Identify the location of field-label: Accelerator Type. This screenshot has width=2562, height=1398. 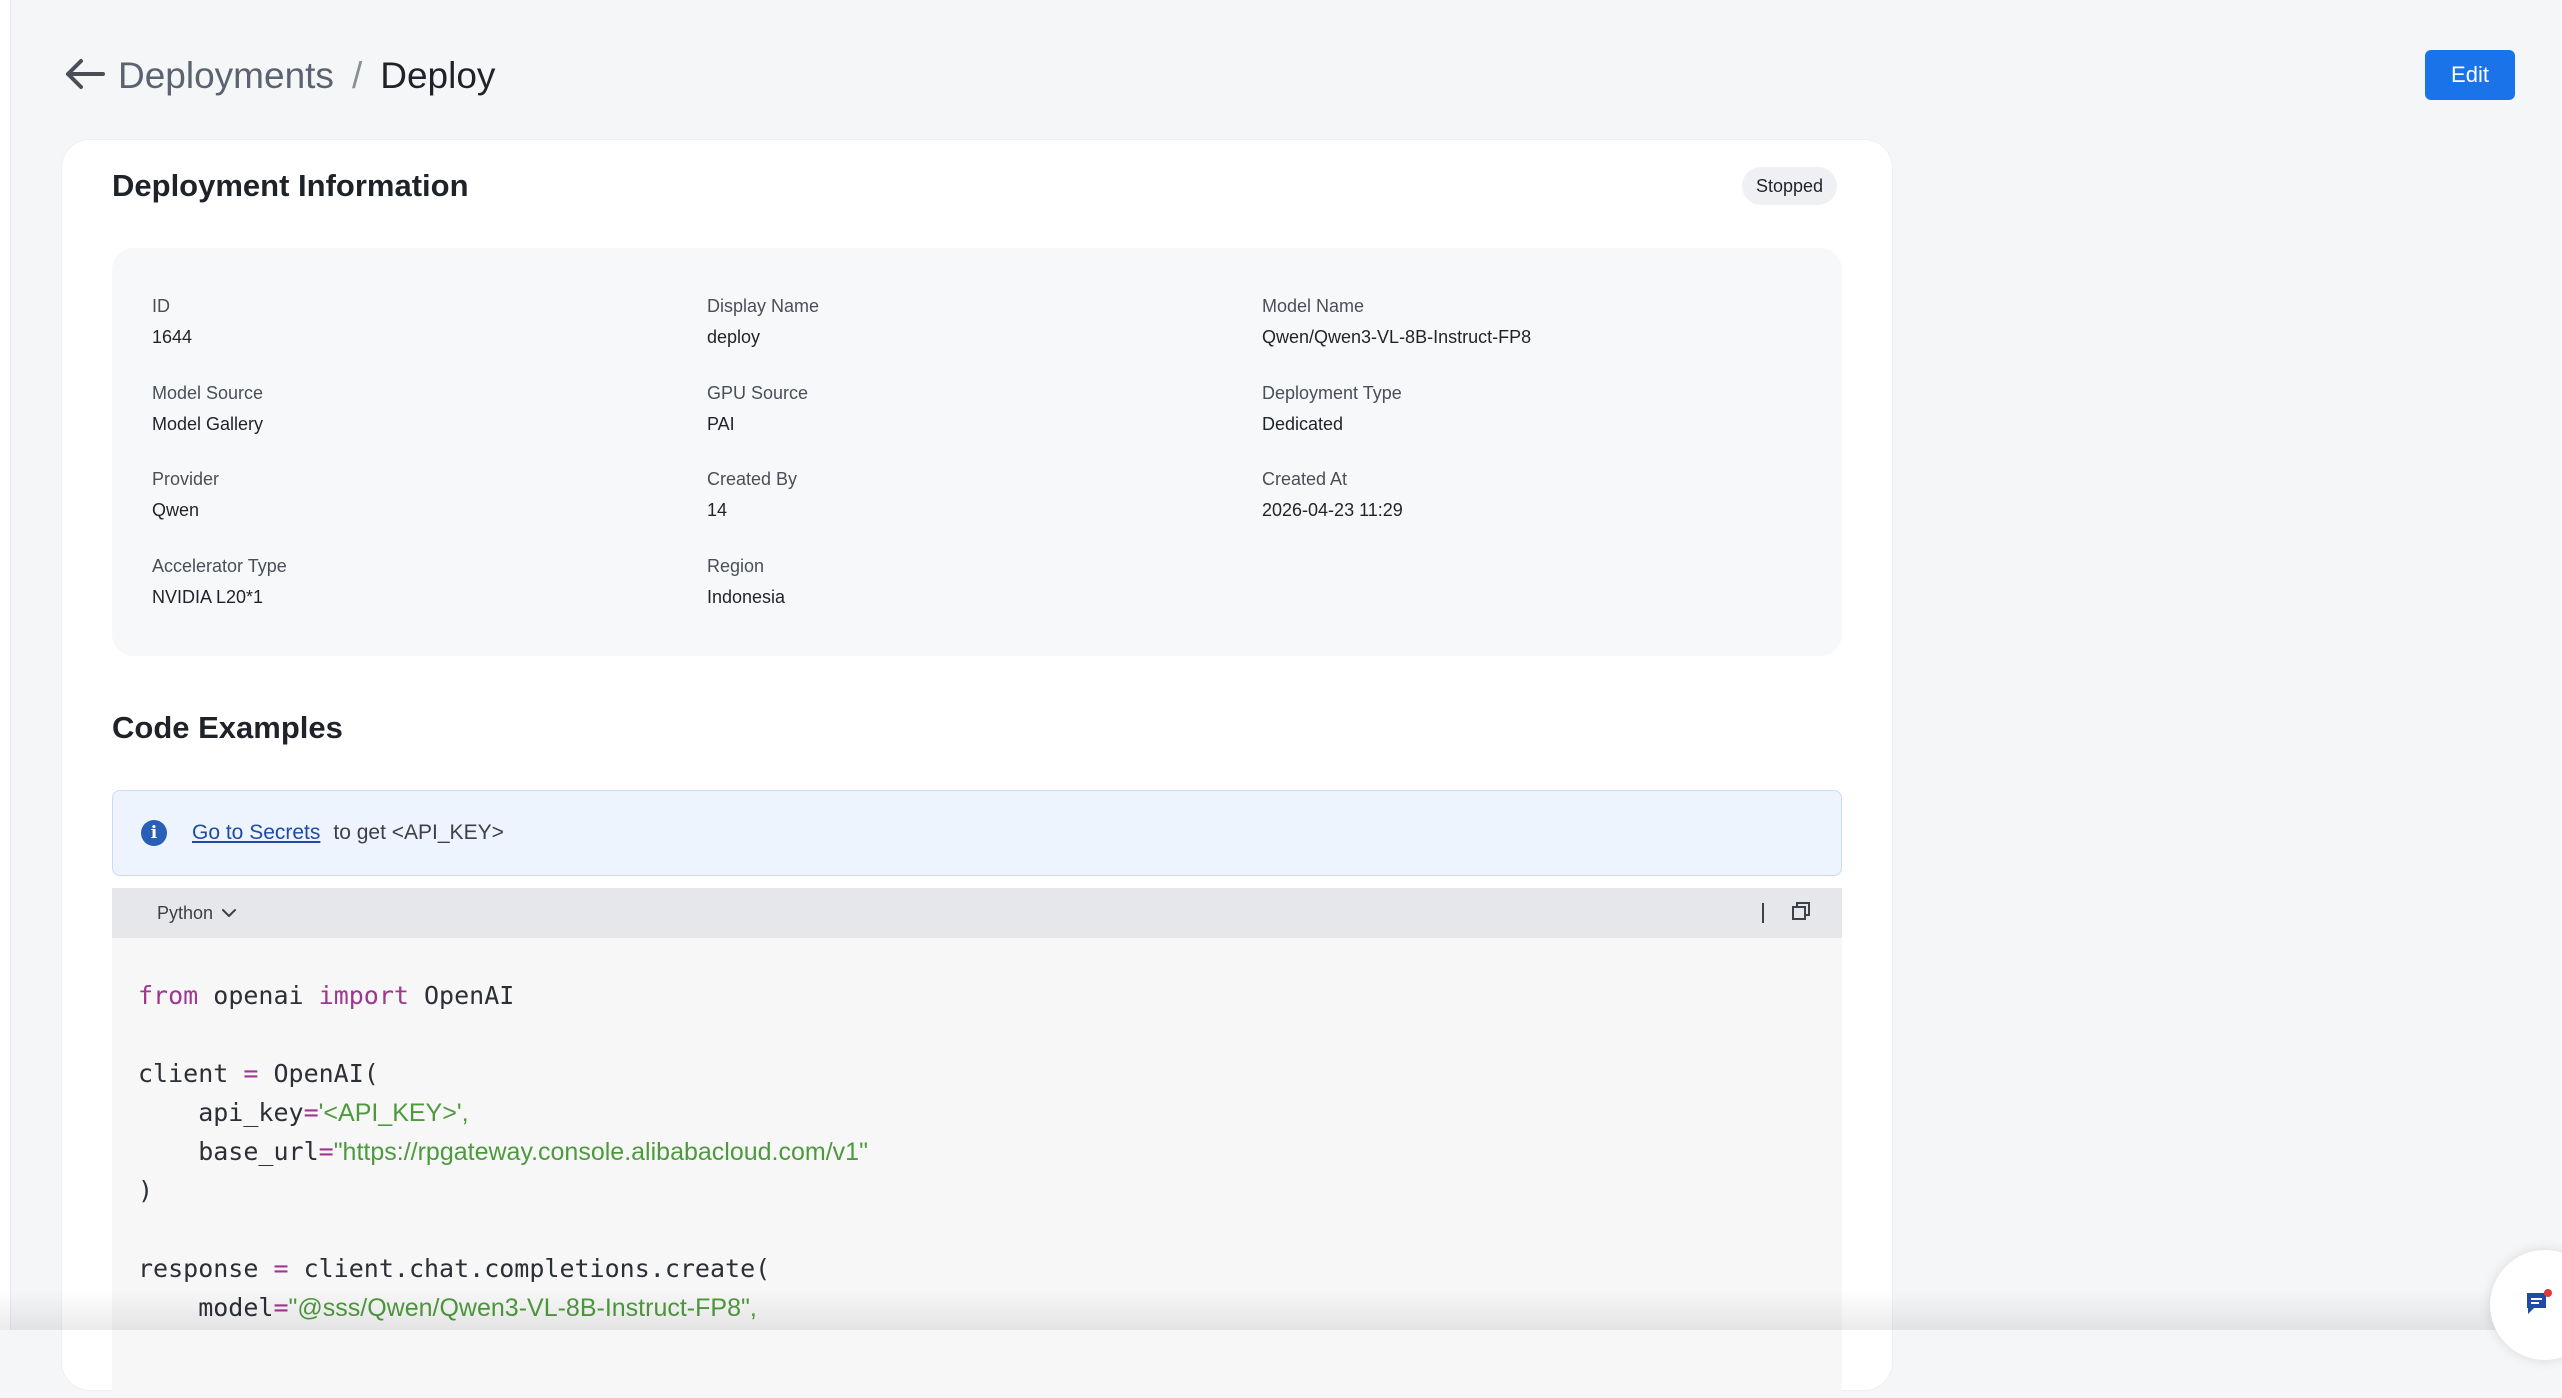
(219, 565).